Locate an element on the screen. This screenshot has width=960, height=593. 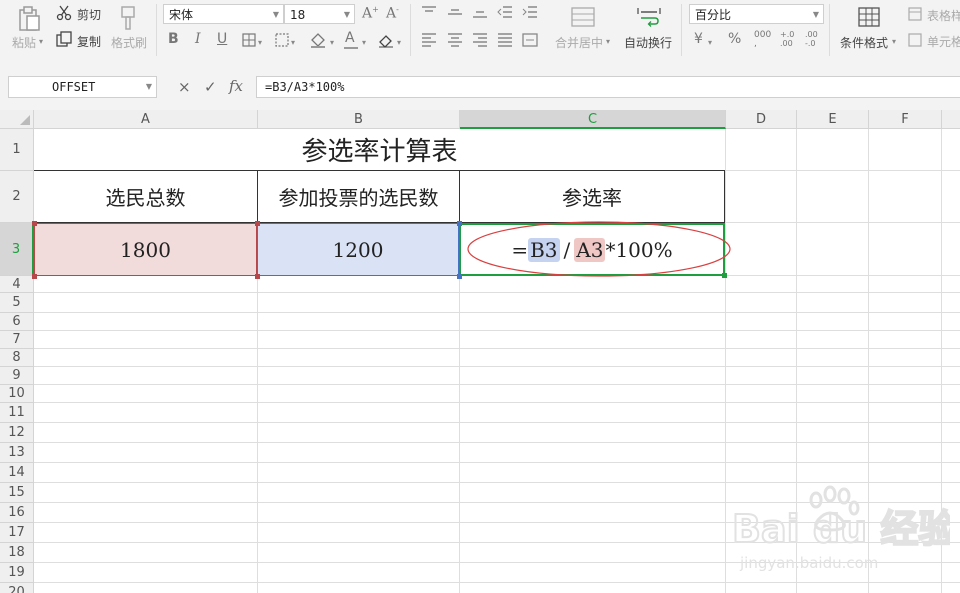
font-size-select: 18 ▼ is located at coordinates (319, 14).